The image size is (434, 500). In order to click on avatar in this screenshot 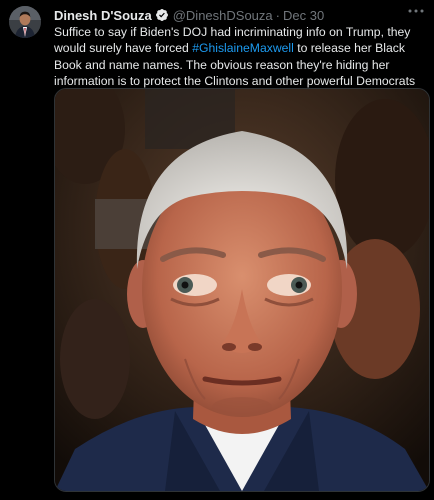, I will do `click(25, 22)`.